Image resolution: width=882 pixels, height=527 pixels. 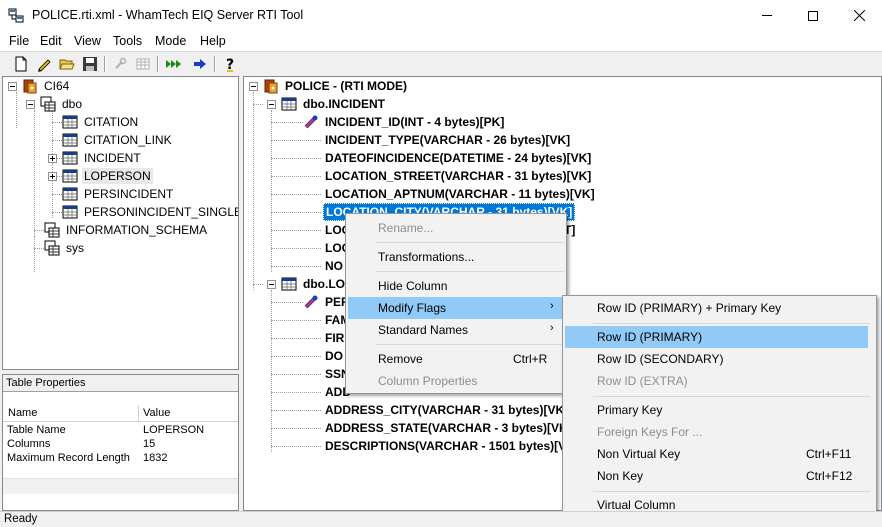 I want to click on tree-node-column-key: INCIDENT_ID(INT - 4 bytes)[PK], so click(x=404, y=122).